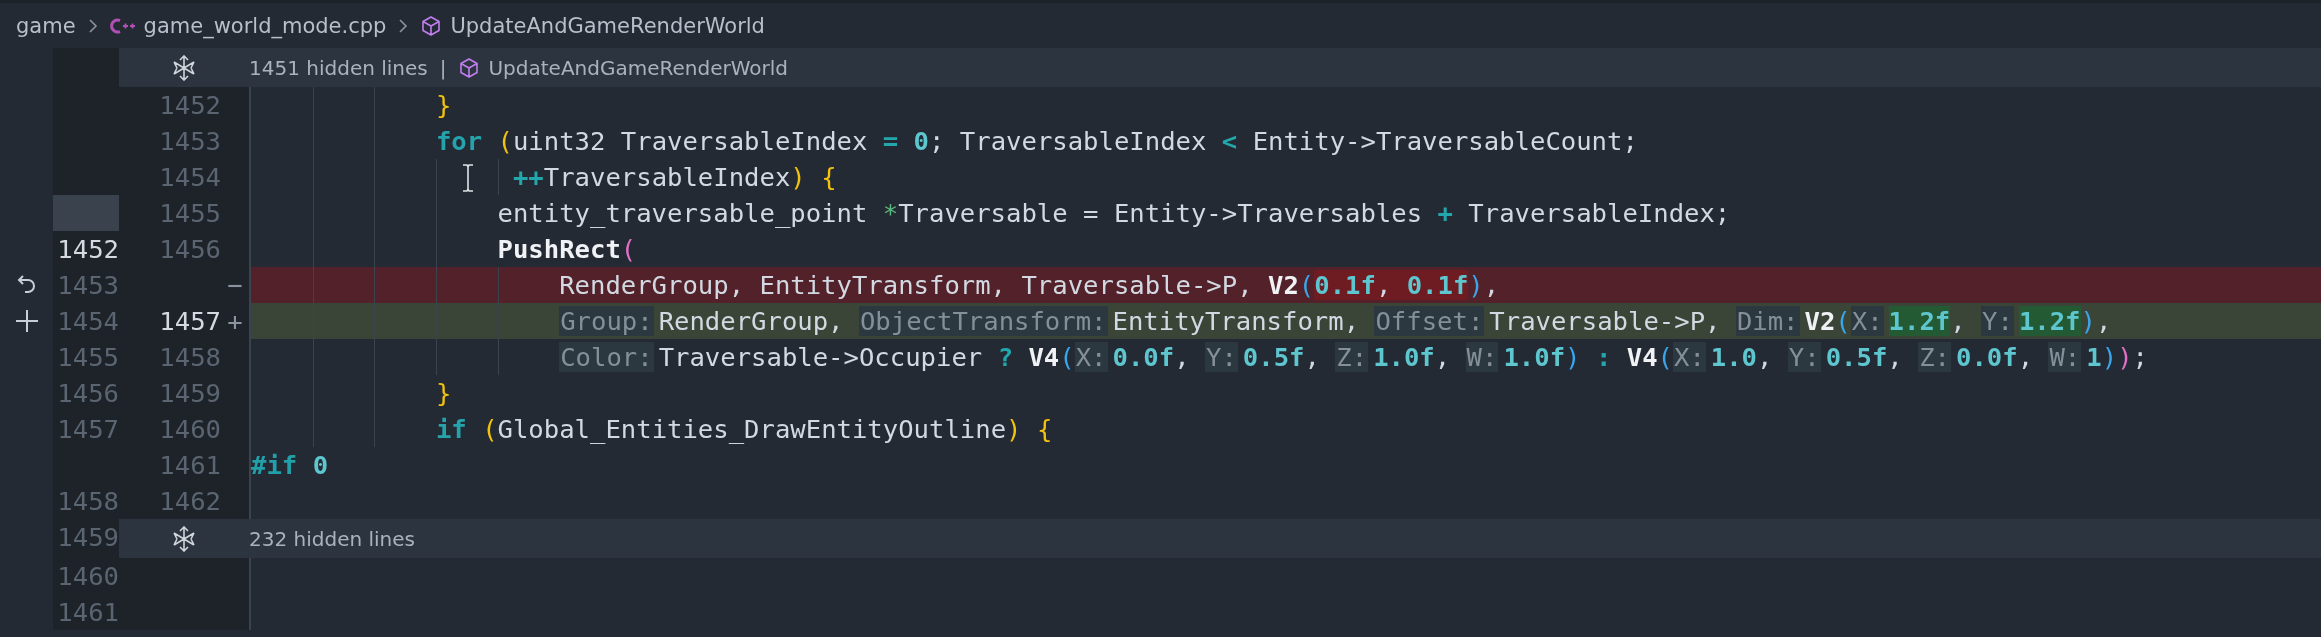 This screenshot has width=2321, height=637. I want to click on code-text: EntityTransform,, so click(1236, 321).